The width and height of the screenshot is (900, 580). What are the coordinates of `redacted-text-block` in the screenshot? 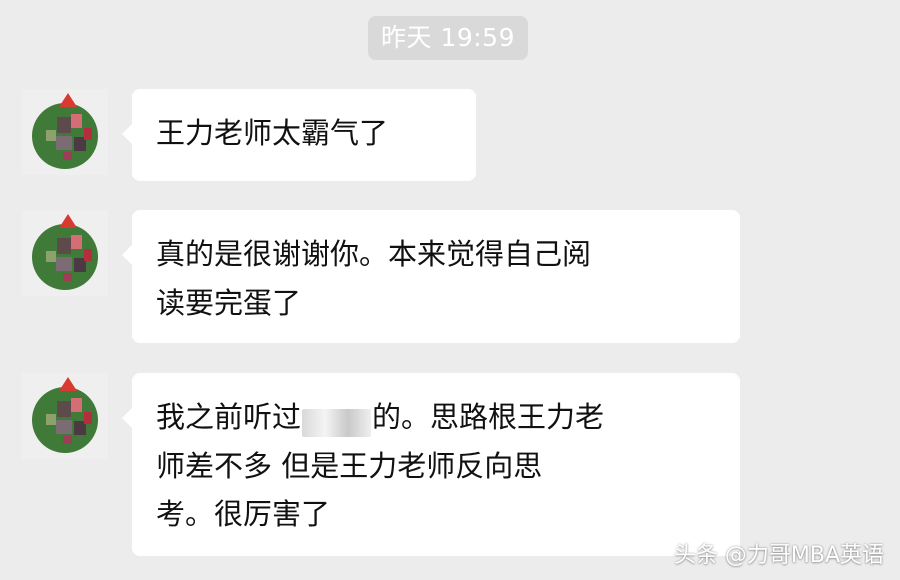 It's located at (337, 423).